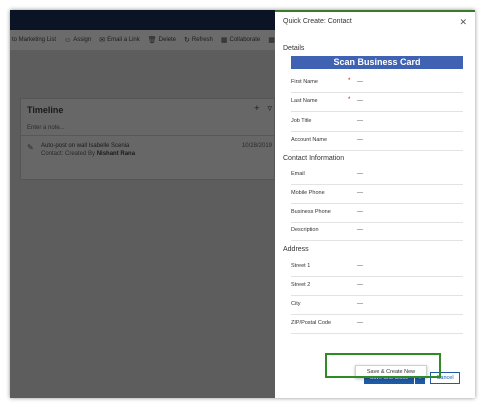 Image resolution: width=483 pixels, height=407 pixels. What do you see at coordinates (152, 40) in the screenshot?
I see `trash-icon: 🗑` at bounding box center [152, 40].